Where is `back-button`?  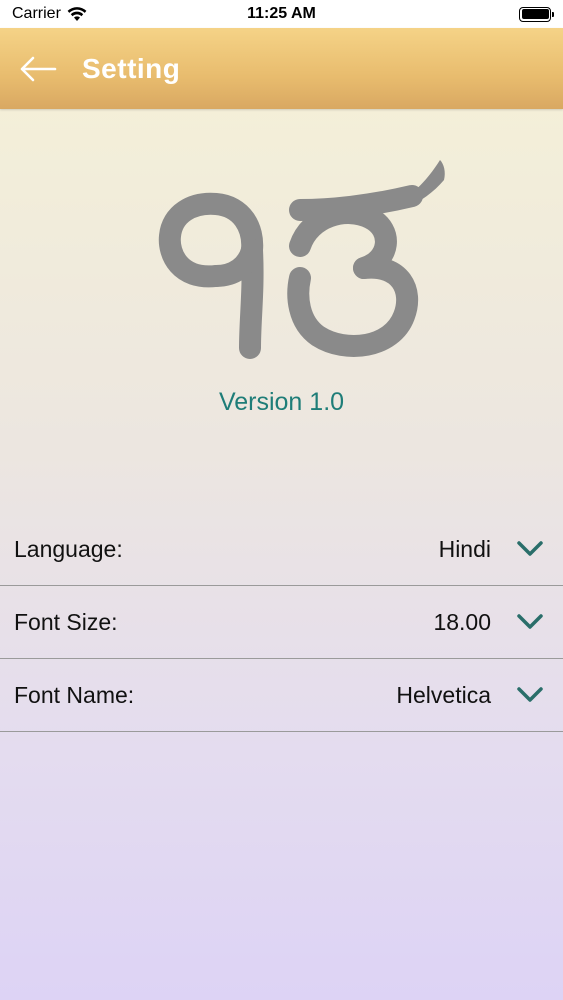 back-button is located at coordinates (38, 69).